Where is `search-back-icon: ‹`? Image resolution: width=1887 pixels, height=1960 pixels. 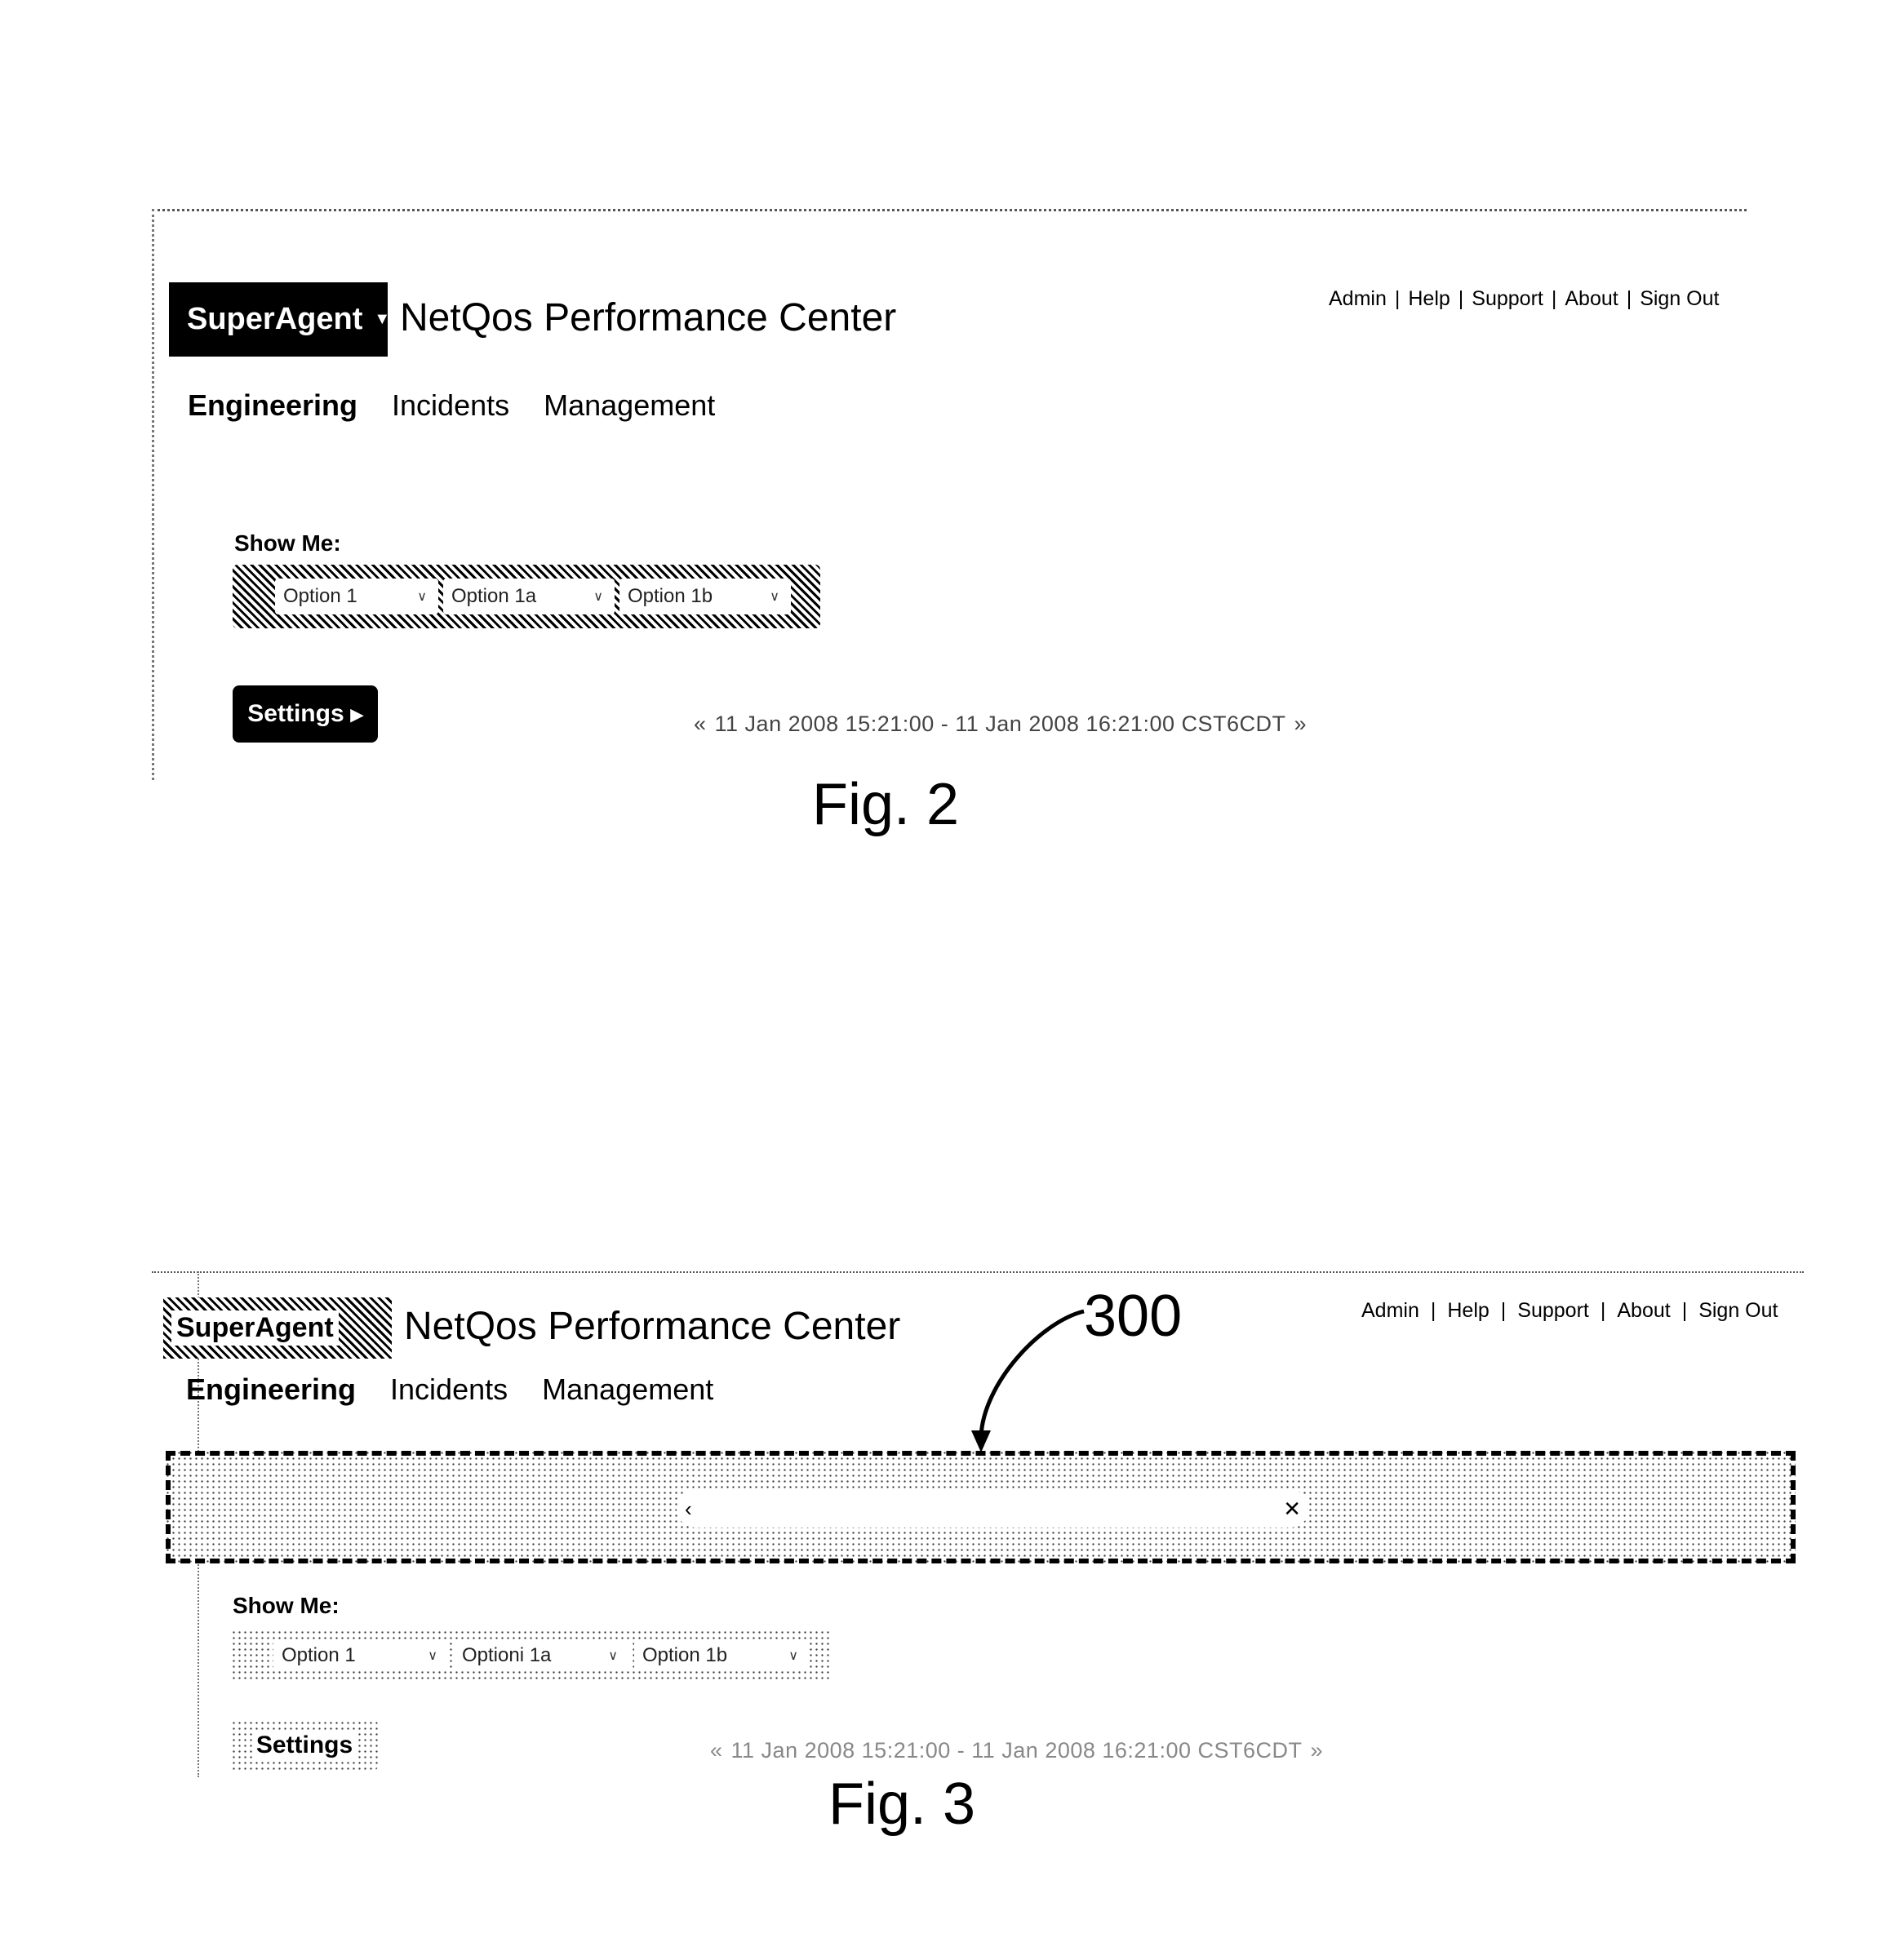 search-back-icon: ‹ is located at coordinates (688, 1509).